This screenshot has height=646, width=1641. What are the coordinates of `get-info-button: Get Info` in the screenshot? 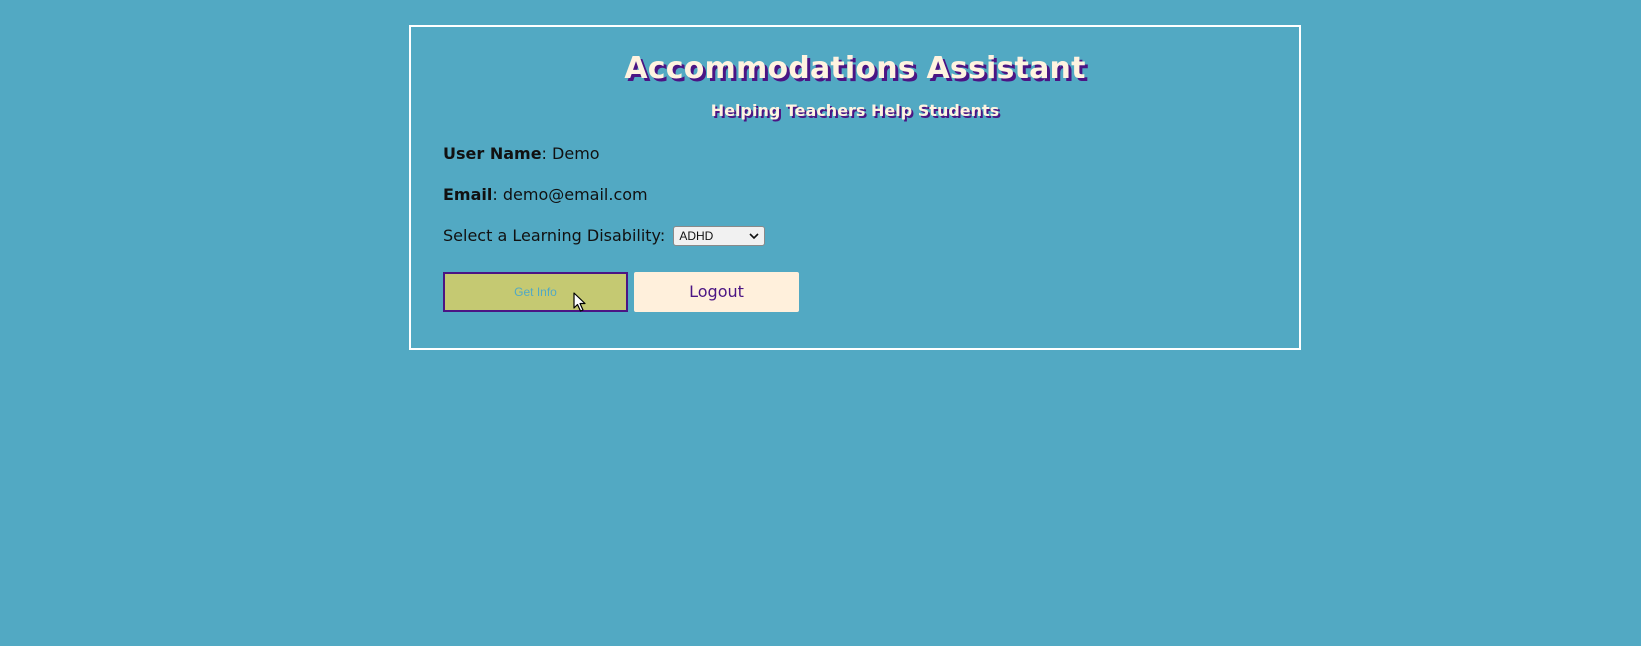 It's located at (535, 292).